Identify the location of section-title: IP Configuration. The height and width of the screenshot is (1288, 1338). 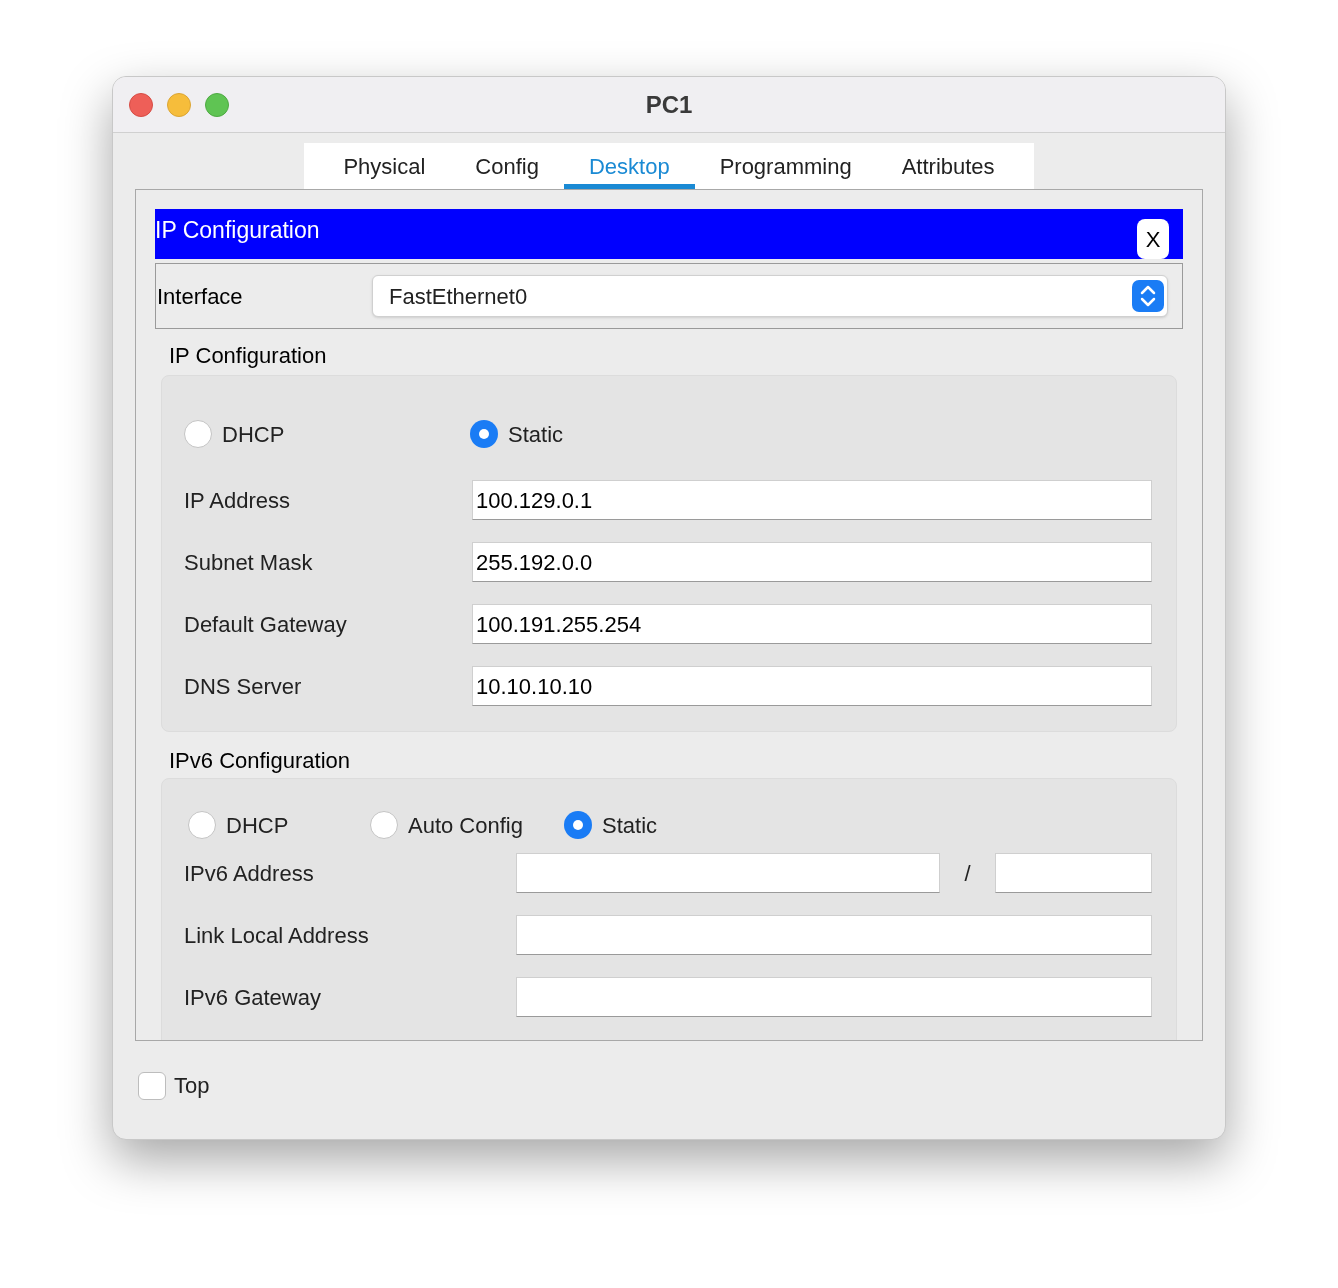
(248, 354).